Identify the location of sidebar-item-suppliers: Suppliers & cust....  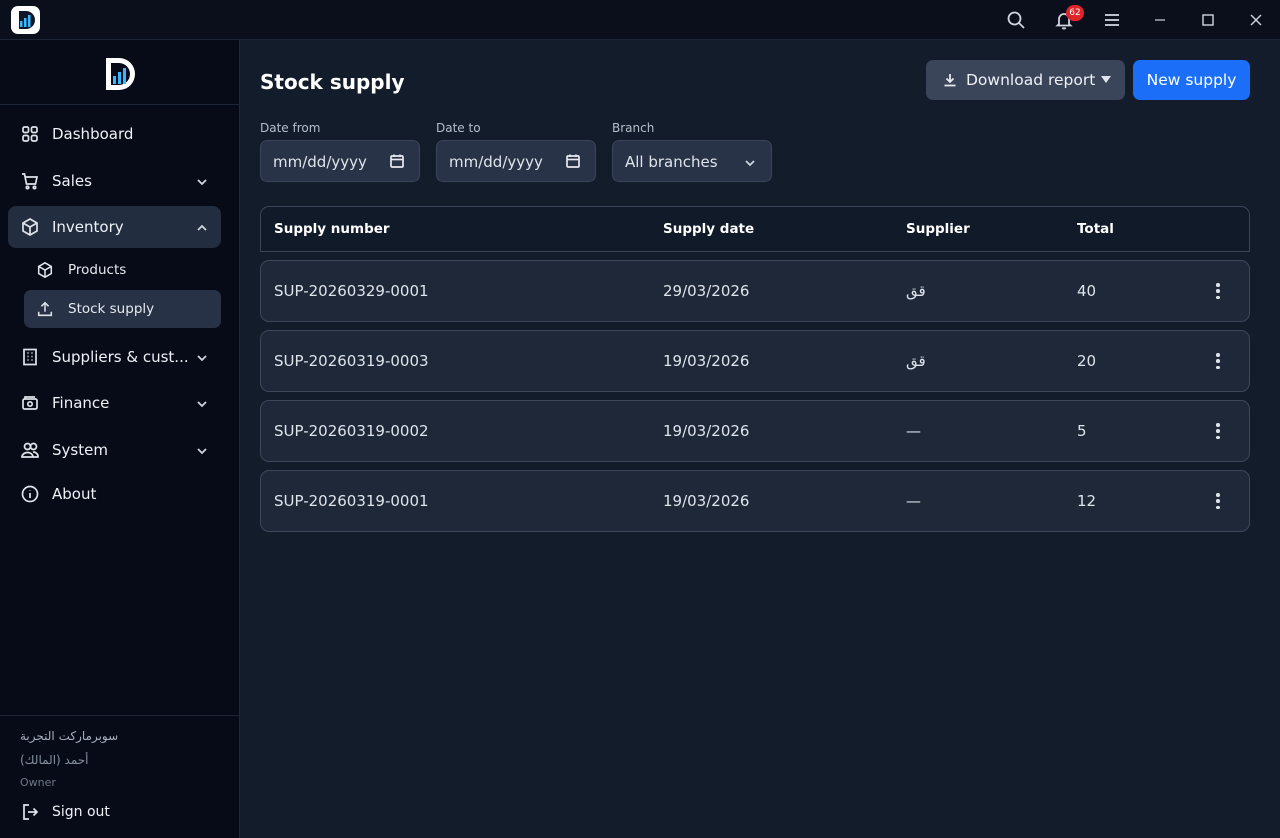
(114, 357).